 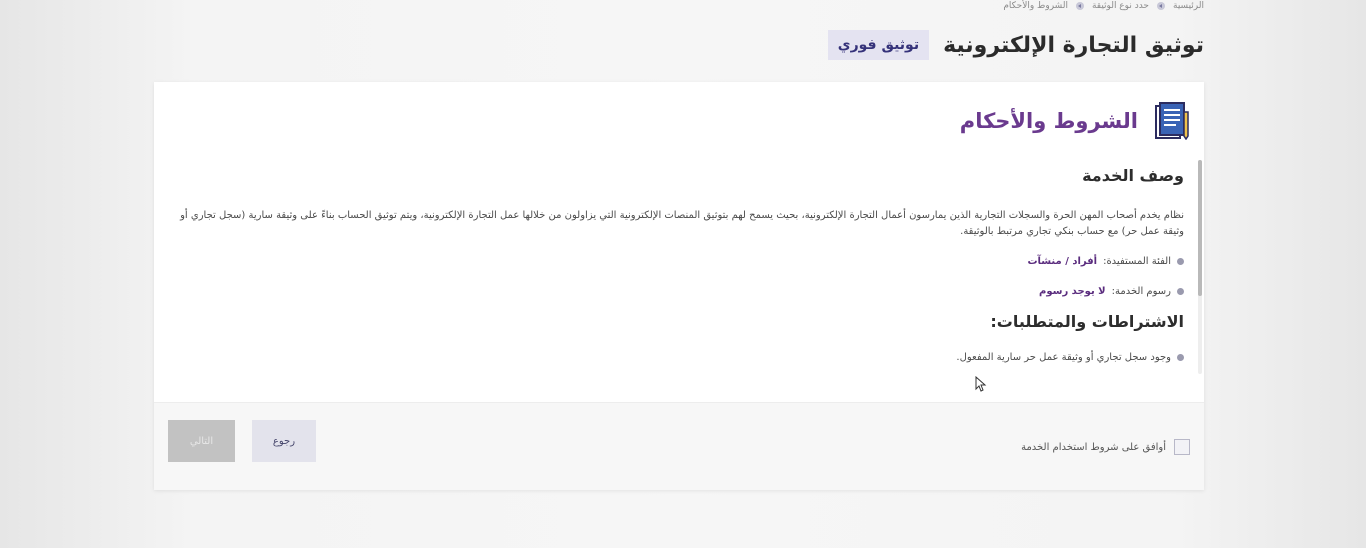 What do you see at coordinates (201, 441) in the screenshot?
I see `next-button: التالي` at bounding box center [201, 441].